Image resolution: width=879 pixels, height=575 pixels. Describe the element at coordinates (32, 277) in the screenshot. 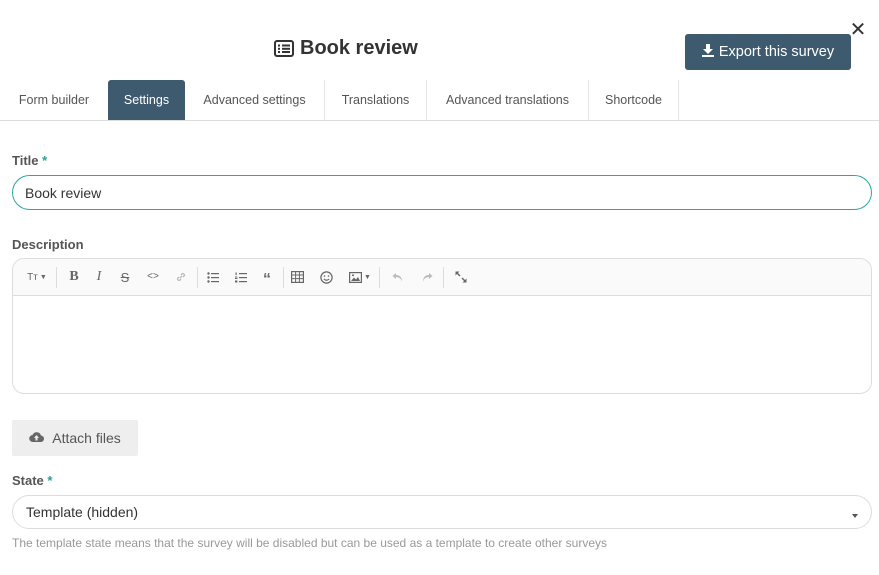

I see `heading-glyph: Tт` at that location.